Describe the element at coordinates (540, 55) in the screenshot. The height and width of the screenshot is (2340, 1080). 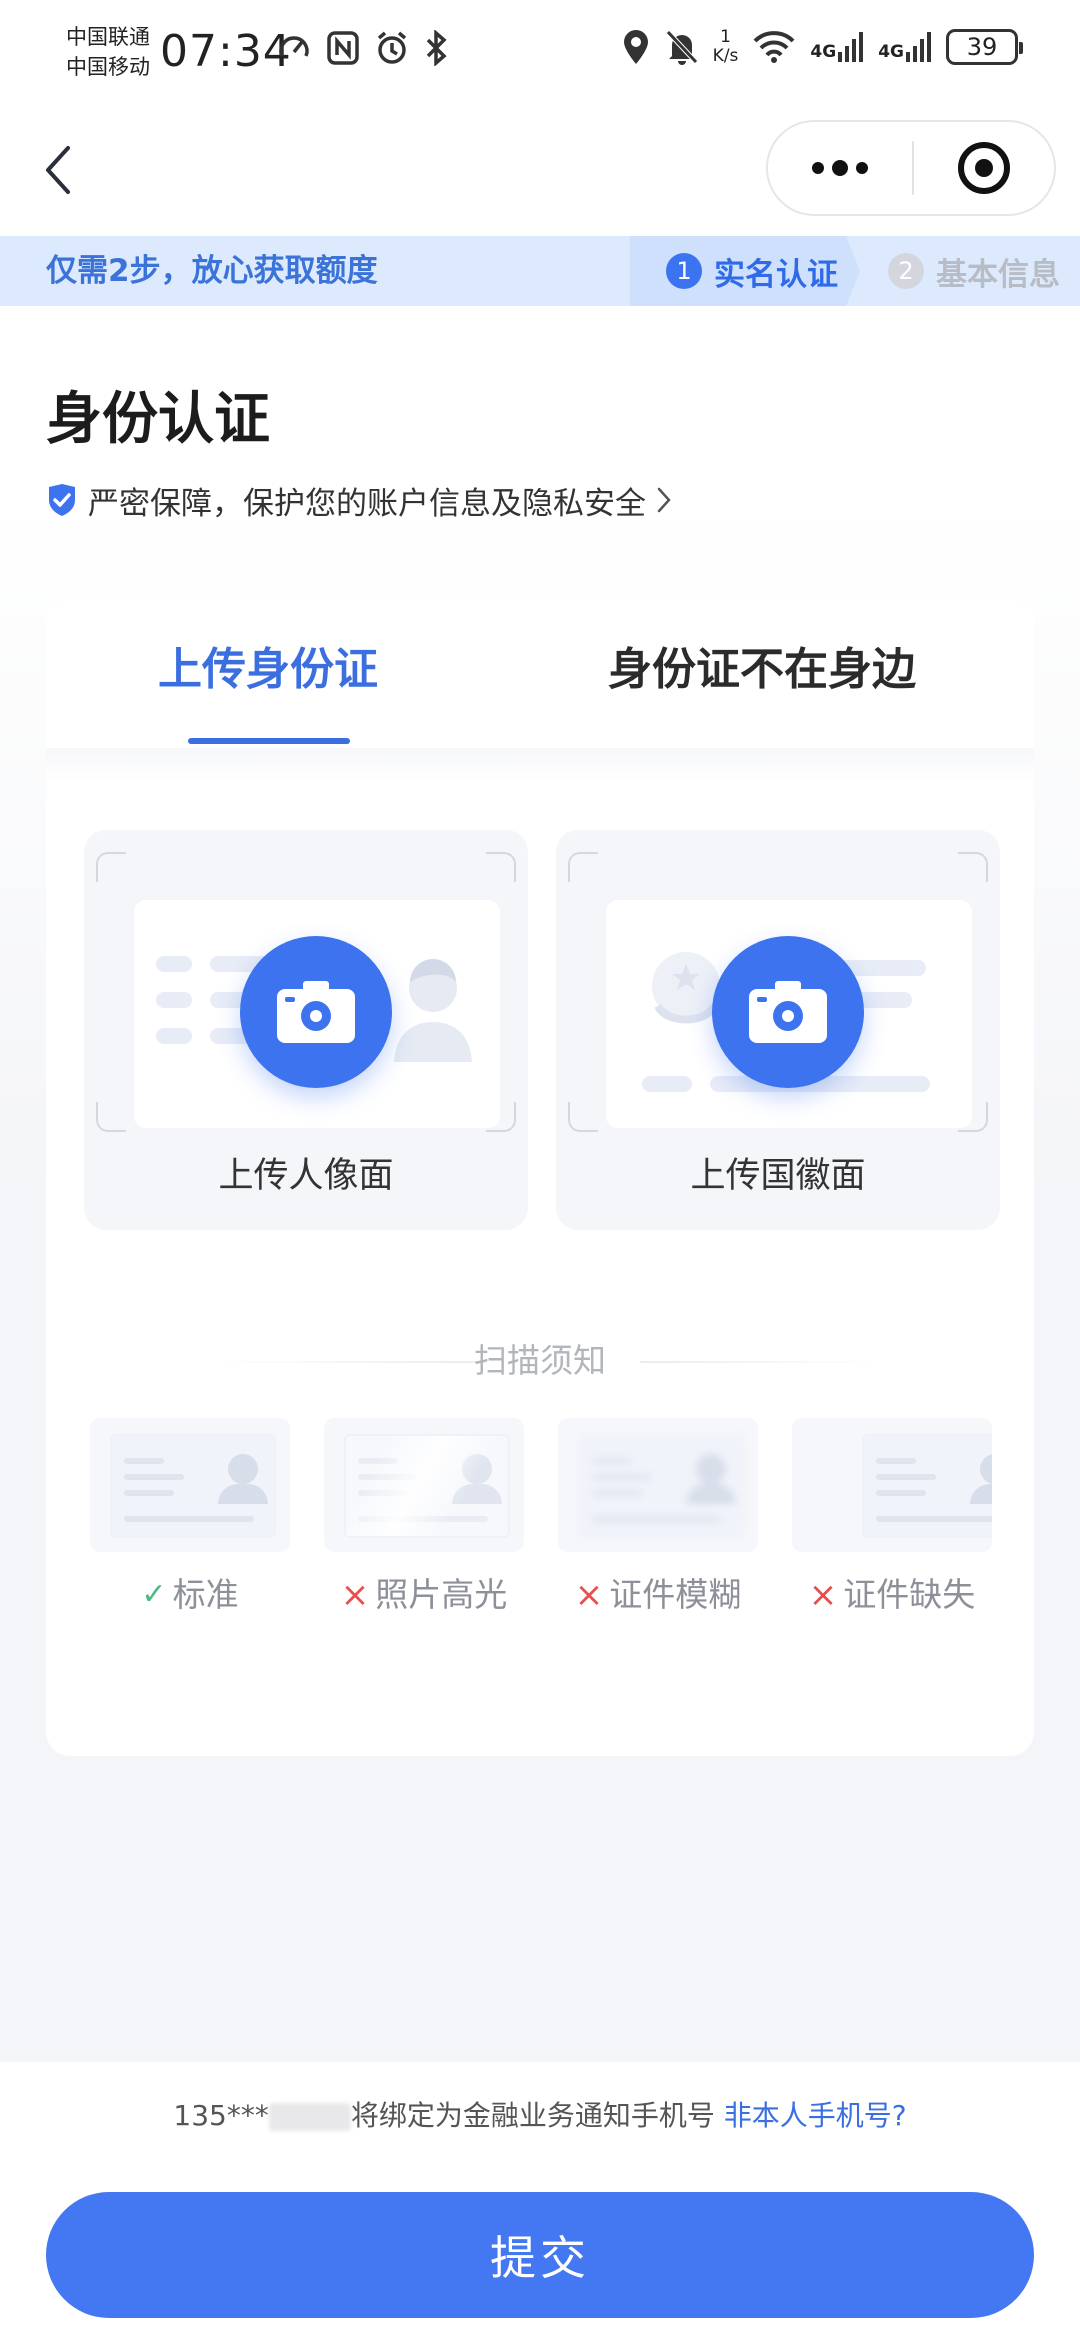
I see `status-bar: 中国联通 中国移动 07:34 1 K/s 4G 4G 39` at that location.